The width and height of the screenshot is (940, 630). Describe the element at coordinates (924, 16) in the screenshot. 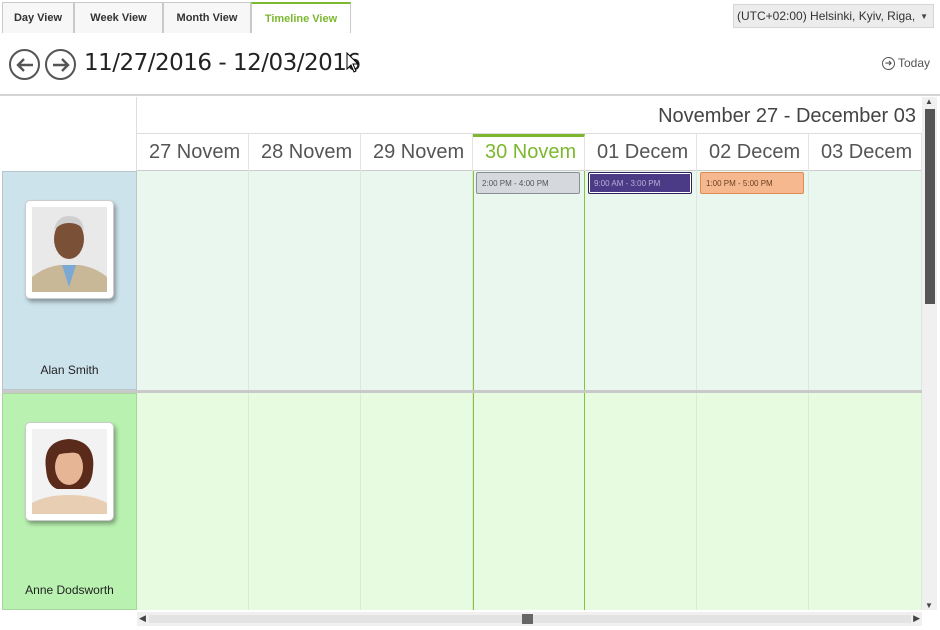

I see `chevron-down-icon: ▼` at that location.